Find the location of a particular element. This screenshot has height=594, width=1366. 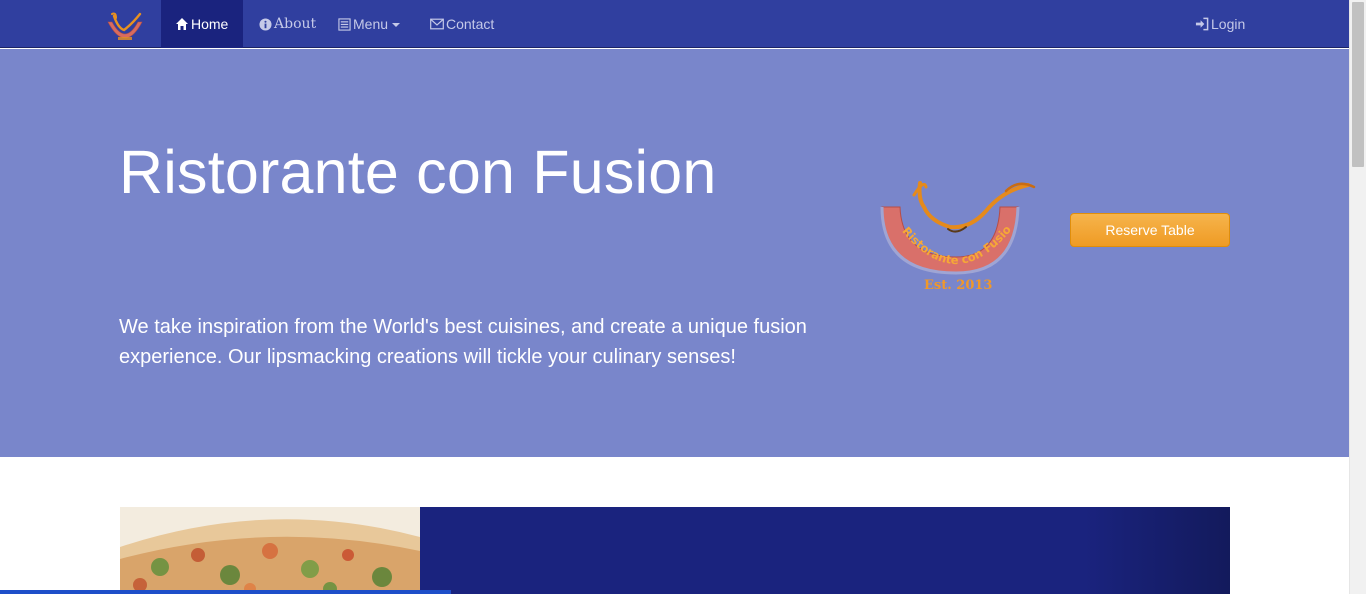

brand-logo is located at coordinates (125, 26).